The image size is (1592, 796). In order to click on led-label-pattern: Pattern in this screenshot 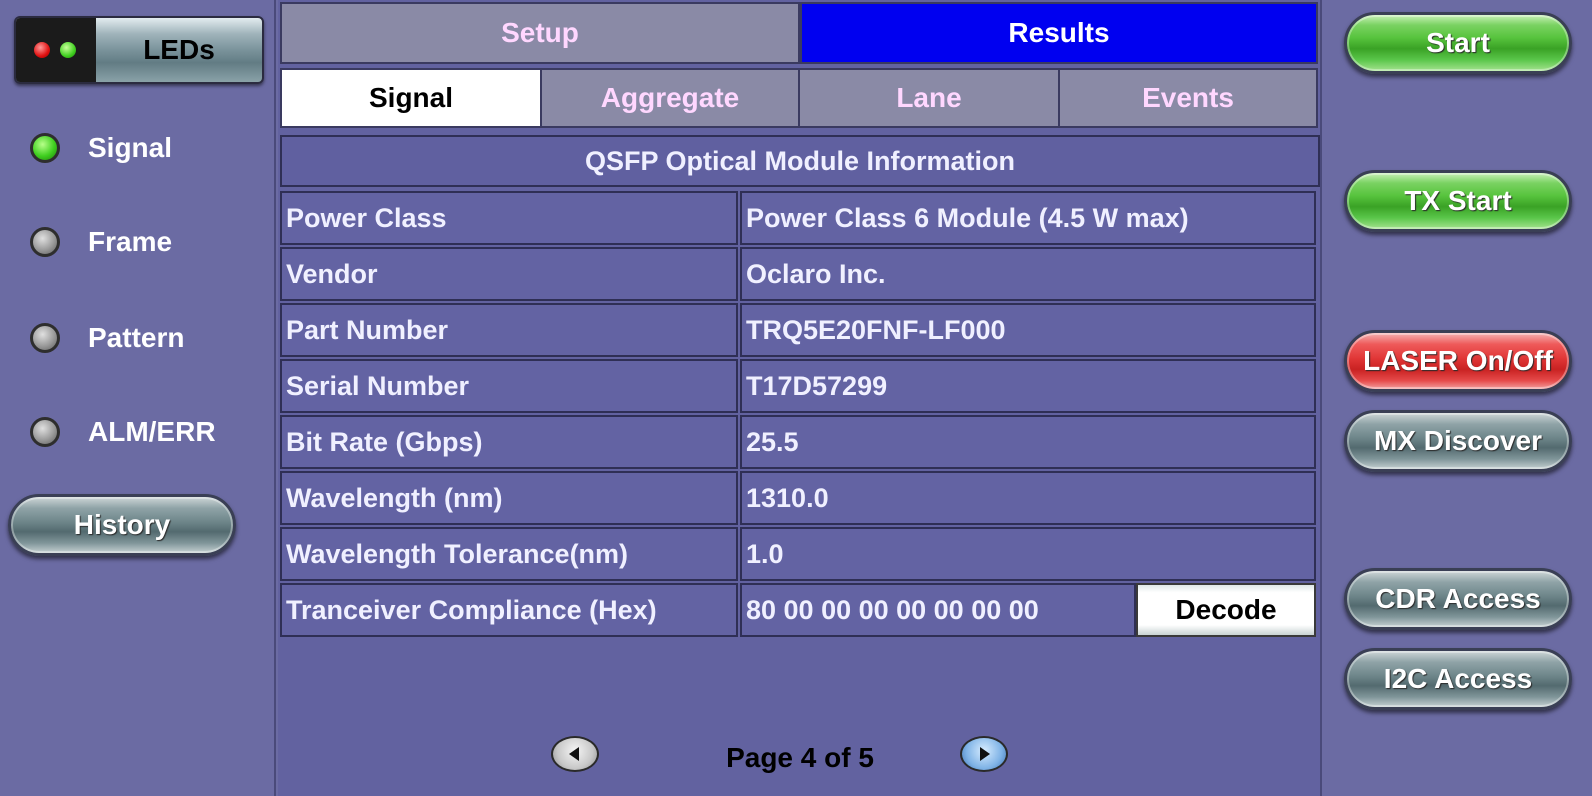, I will do `click(136, 337)`.